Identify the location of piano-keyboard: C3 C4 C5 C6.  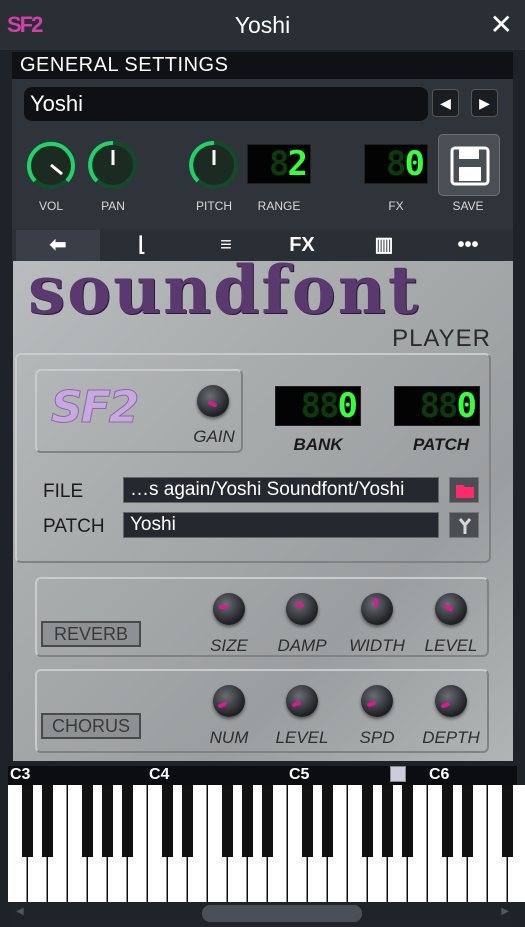
(266, 834).